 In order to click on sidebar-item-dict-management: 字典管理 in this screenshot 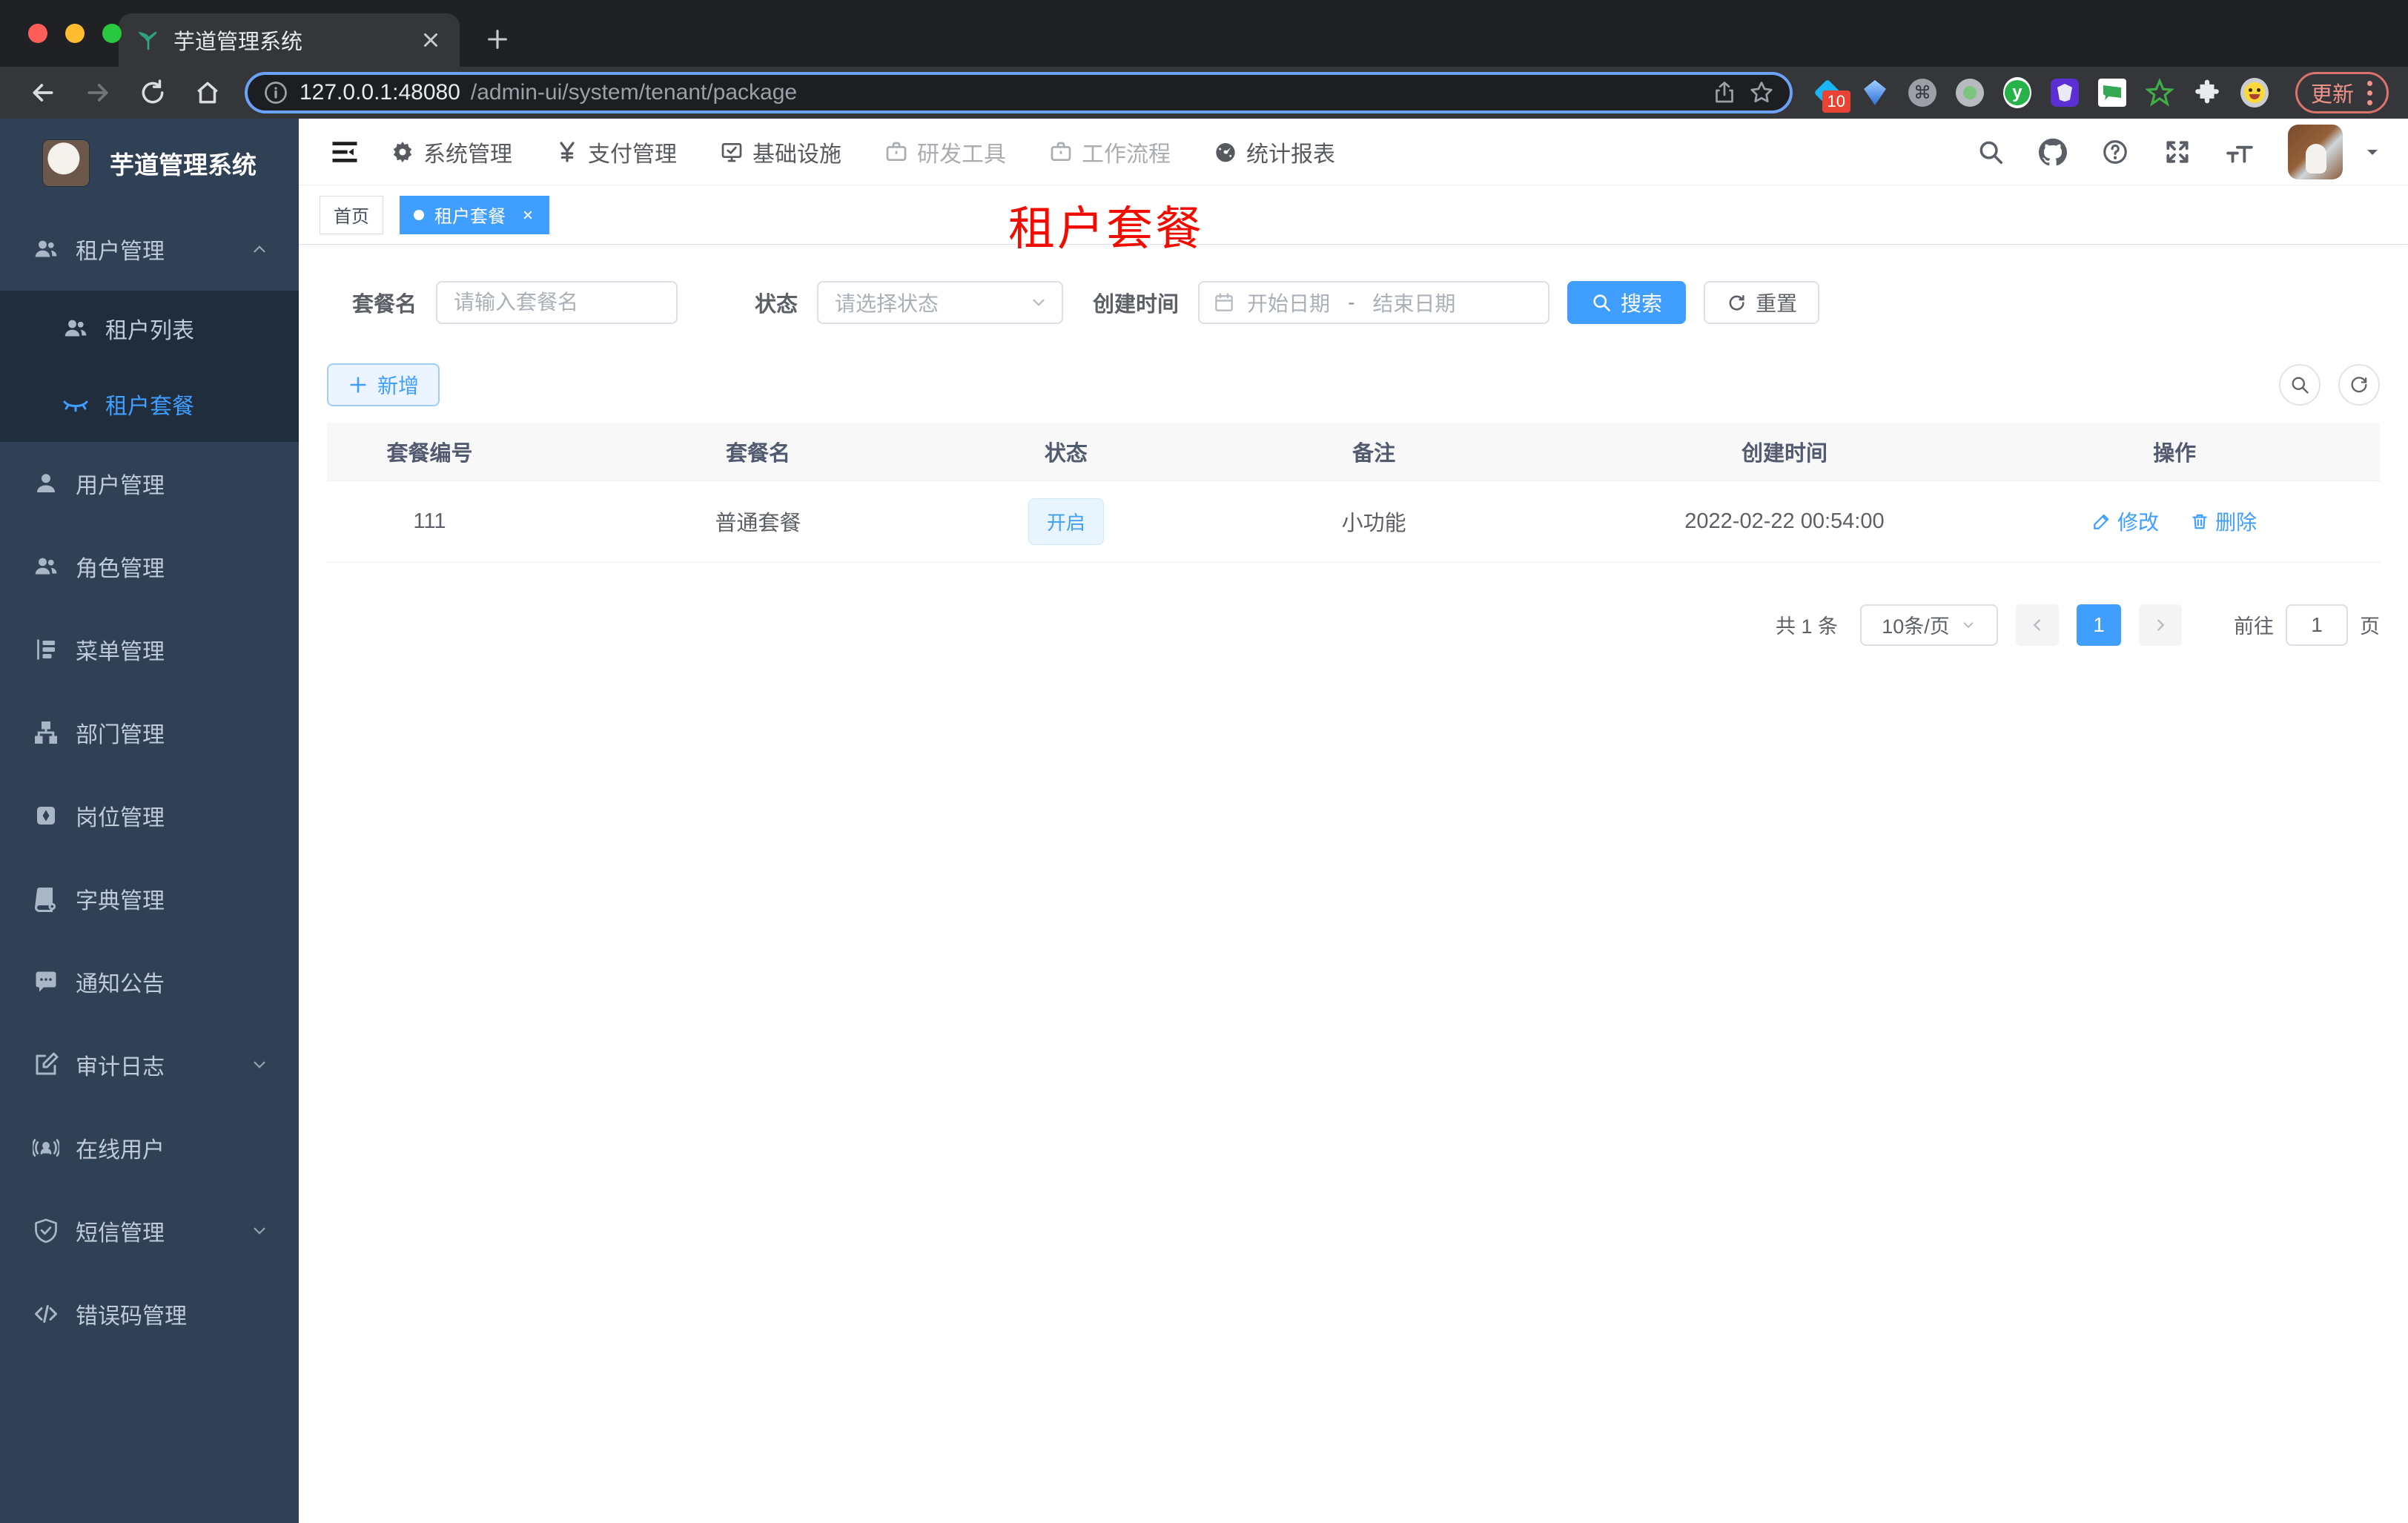, I will do `click(149, 899)`.